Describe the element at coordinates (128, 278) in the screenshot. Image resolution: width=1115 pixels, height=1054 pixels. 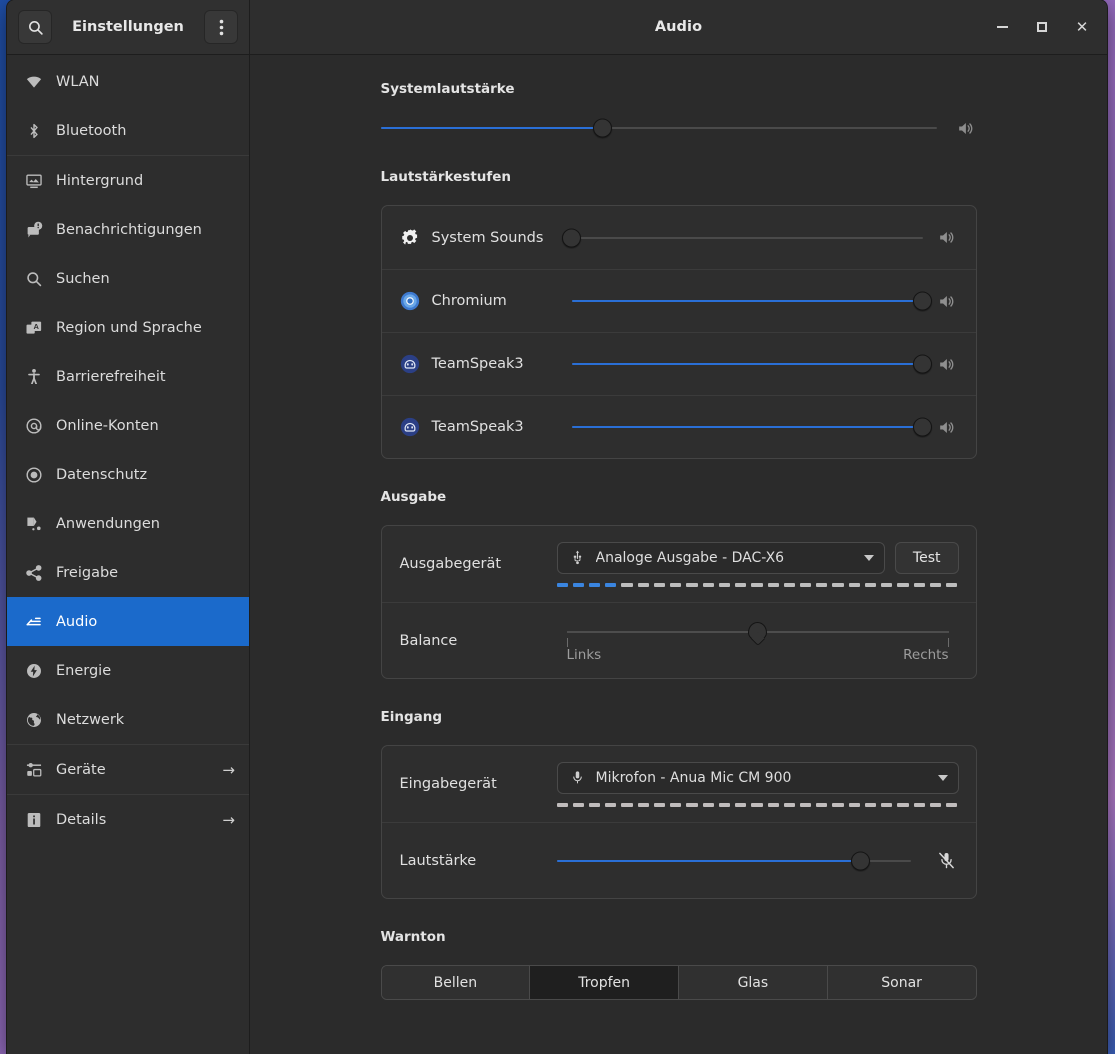
I see `sidebar-item-suchen: Suchen` at that location.